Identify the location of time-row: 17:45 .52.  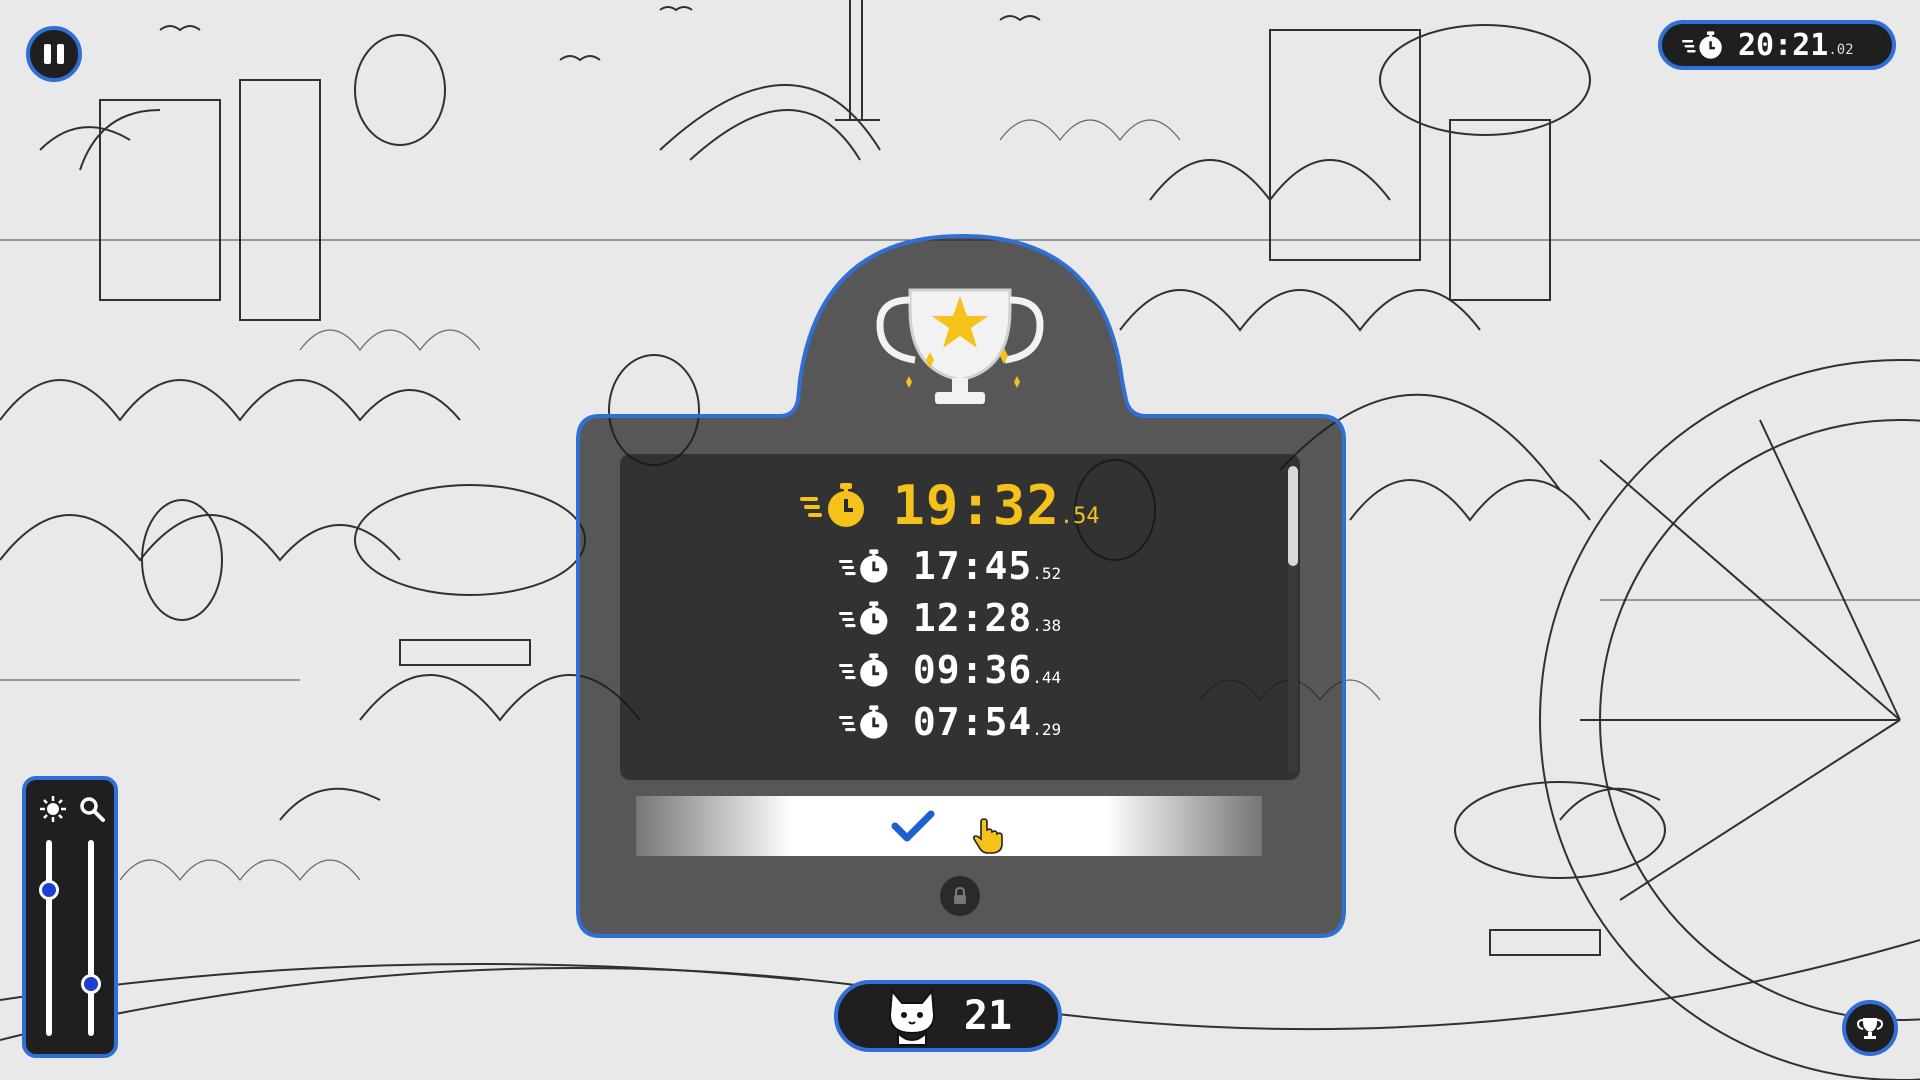
(950, 566).